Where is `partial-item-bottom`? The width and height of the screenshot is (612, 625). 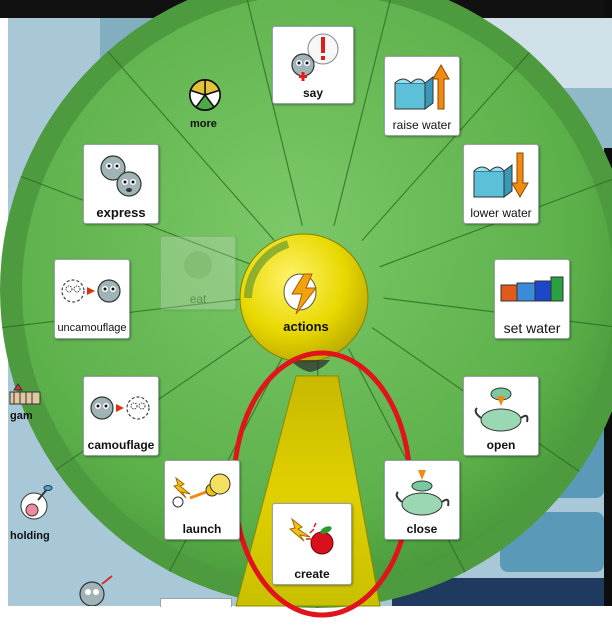 partial-item-bottom is located at coordinates (196, 602).